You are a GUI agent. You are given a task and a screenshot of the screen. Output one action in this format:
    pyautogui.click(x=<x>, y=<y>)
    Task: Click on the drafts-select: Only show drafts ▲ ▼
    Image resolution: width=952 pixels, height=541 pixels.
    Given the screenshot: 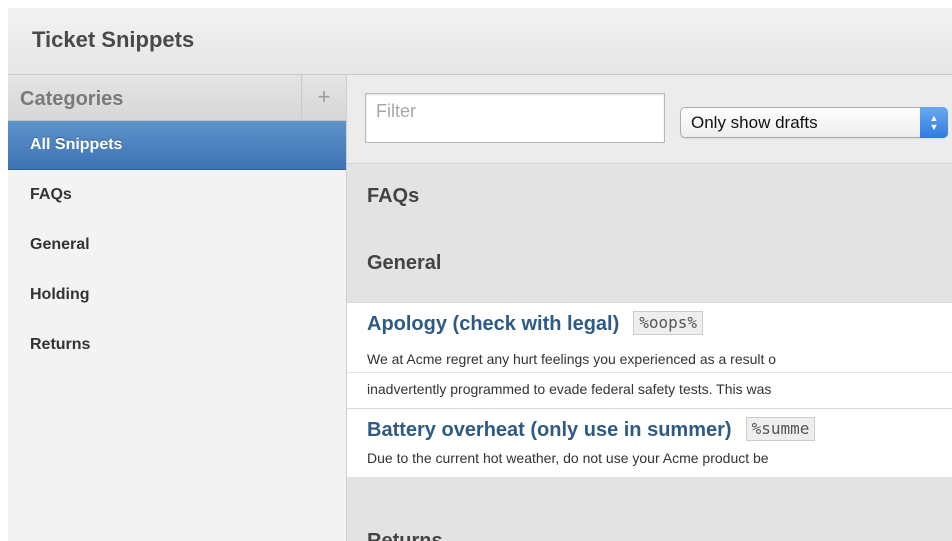 What is the action you would take?
    pyautogui.click(x=814, y=122)
    